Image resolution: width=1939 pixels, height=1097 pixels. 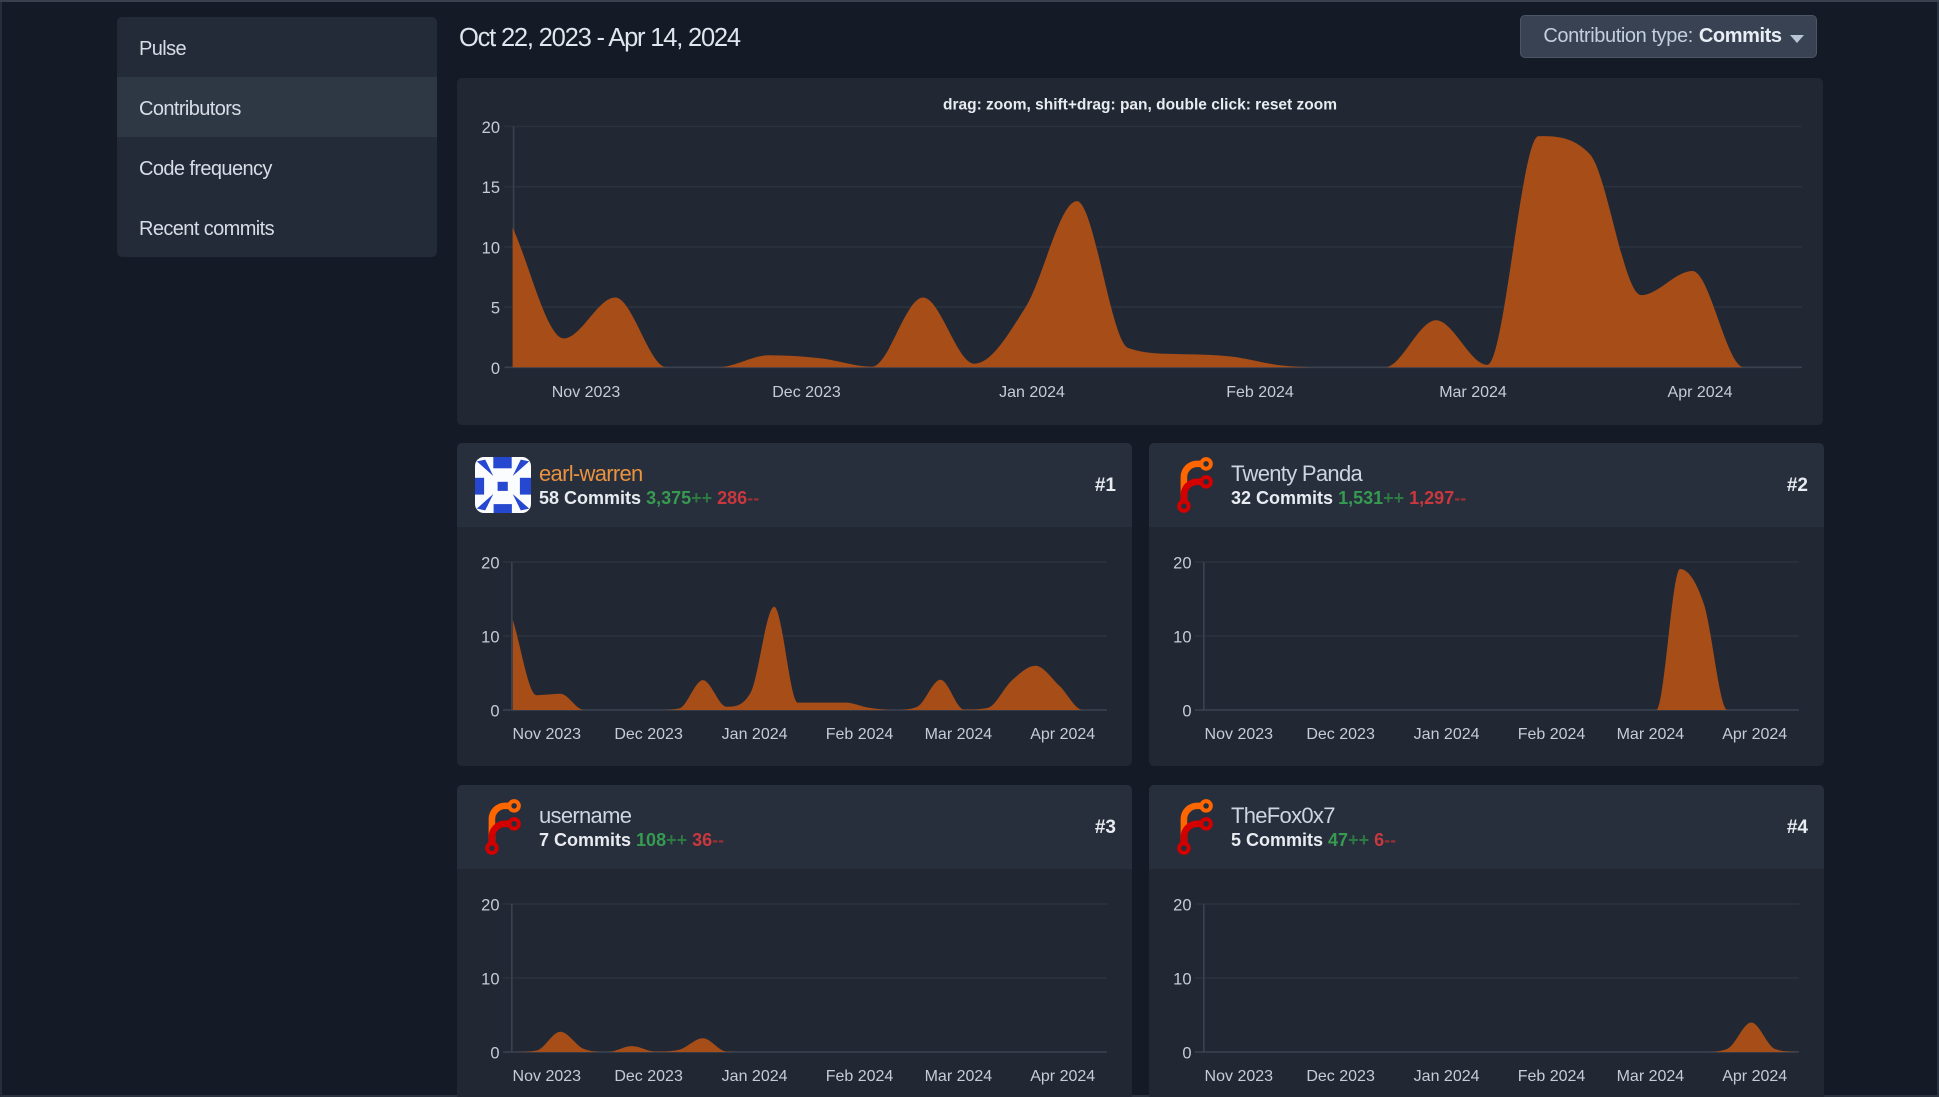 What do you see at coordinates (495, 309) in the screenshot?
I see `svg-text: 5` at bounding box center [495, 309].